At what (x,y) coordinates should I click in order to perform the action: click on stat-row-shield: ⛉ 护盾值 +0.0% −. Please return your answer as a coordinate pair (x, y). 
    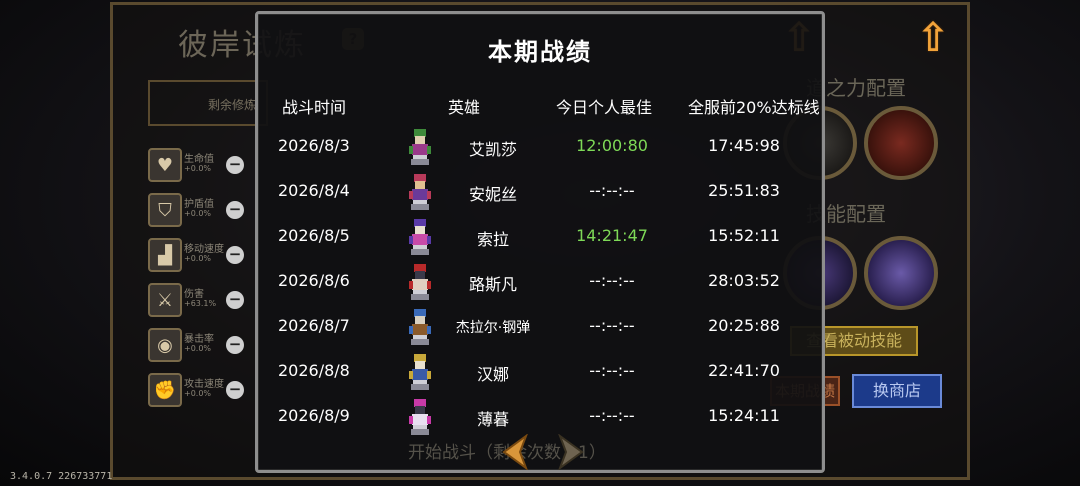
    Looking at the image, I should click on (199, 215).